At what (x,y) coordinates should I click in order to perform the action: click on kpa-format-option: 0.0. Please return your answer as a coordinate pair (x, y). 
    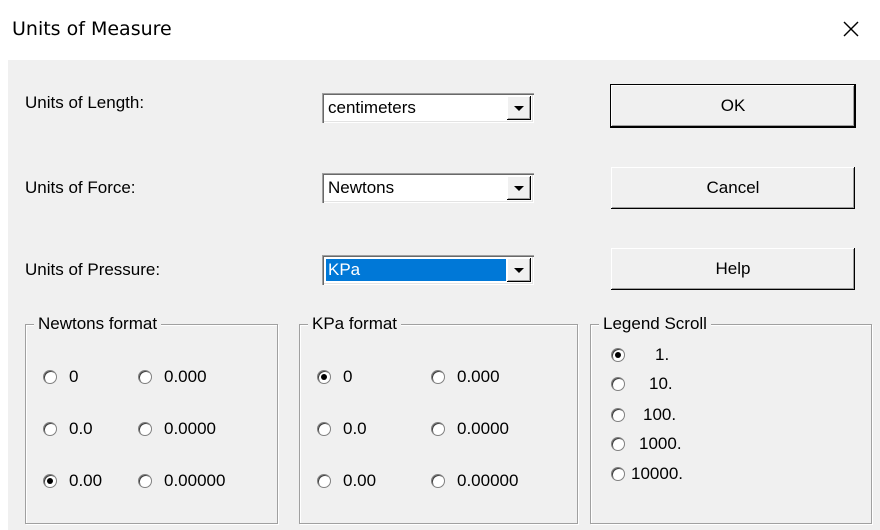
    Looking at the image, I should click on (342, 429).